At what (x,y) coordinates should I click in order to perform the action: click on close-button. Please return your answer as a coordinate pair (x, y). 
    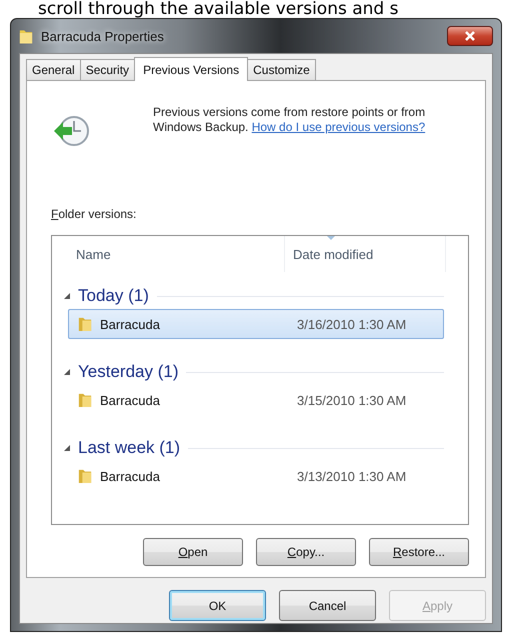
    Looking at the image, I should click on (470, 36).